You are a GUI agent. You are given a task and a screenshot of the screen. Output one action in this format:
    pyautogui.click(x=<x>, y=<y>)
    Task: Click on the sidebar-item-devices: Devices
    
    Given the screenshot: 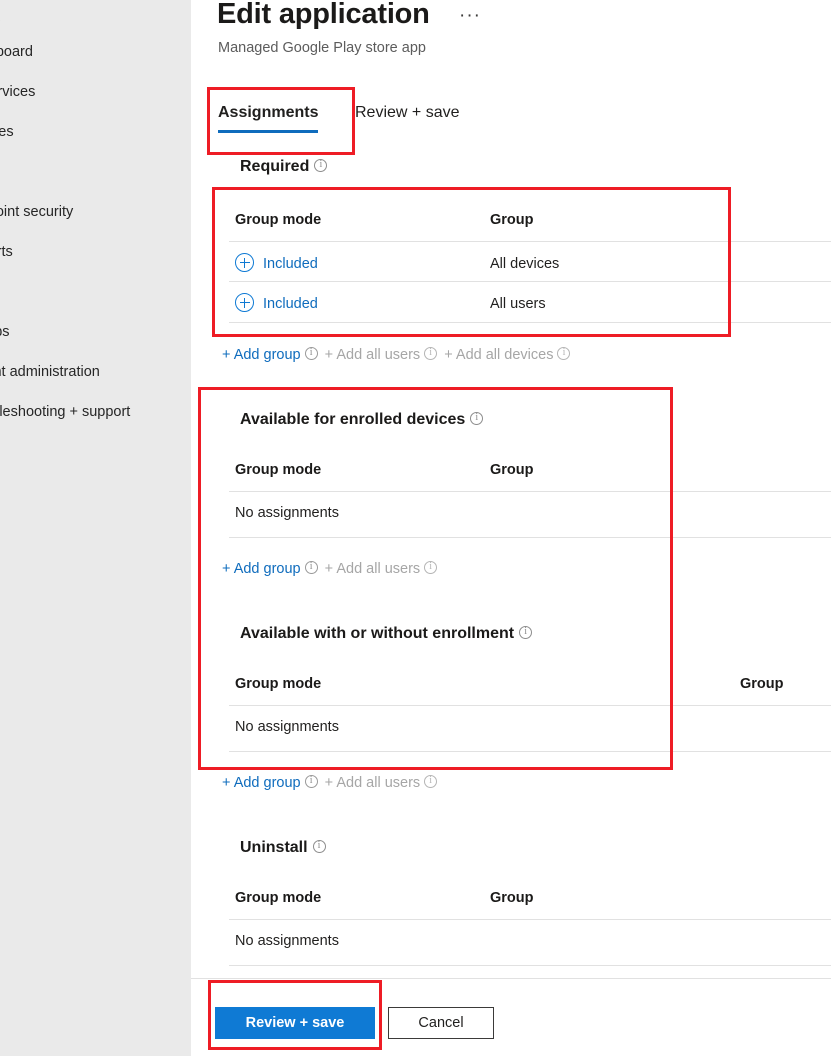 What is the action you would take?
    pyautogui.click(x=95, y=132)
    